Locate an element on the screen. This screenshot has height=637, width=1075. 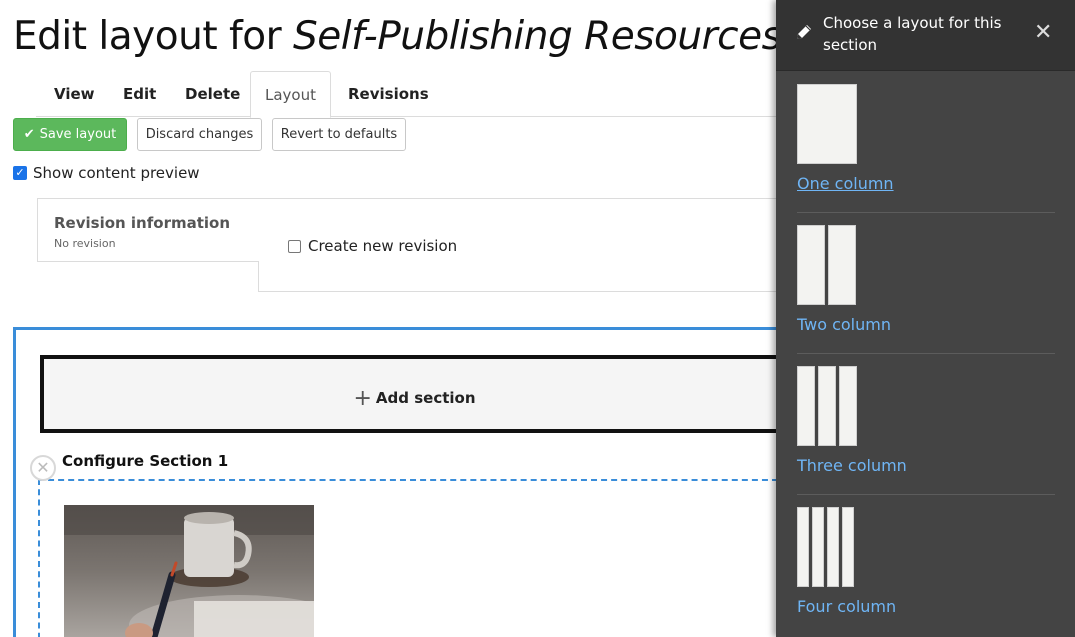
three-column-layout-icon is located at coordinates (926, 406).